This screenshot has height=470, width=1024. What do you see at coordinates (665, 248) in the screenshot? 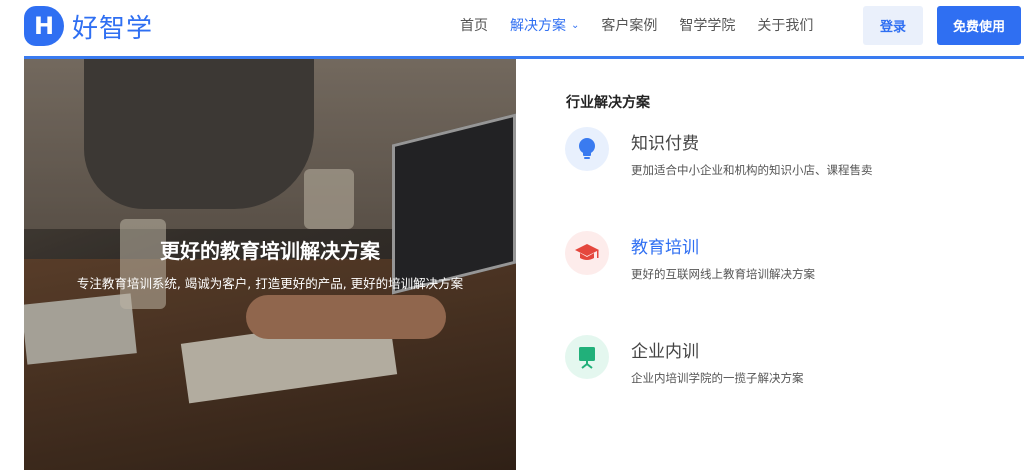
I see `solution-title: 教育培训` at bounding box center [665, 248].